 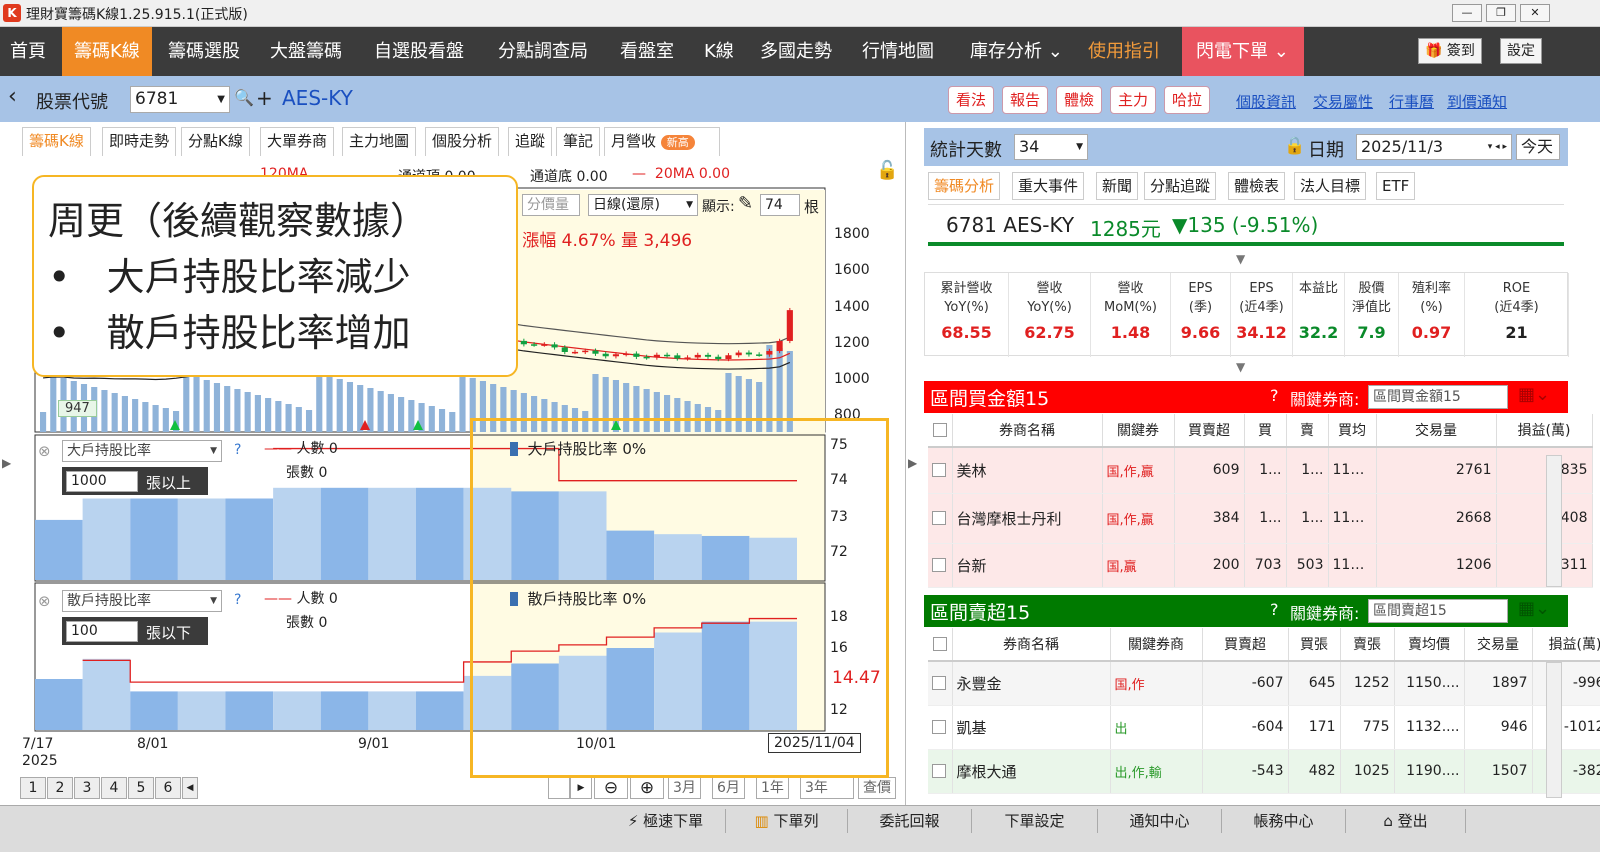 I want to click on zoom-in-icon: ⊕, so click(x=647, y=788).